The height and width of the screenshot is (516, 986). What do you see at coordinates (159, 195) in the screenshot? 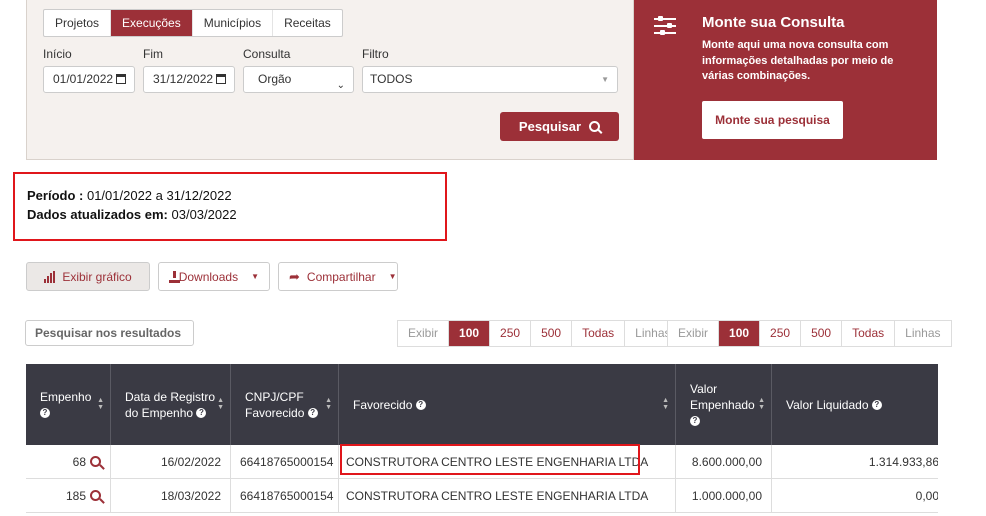
I see `periodo-value: 01/01/2022 a 31/12/2022` at bounding box center [159, 195].